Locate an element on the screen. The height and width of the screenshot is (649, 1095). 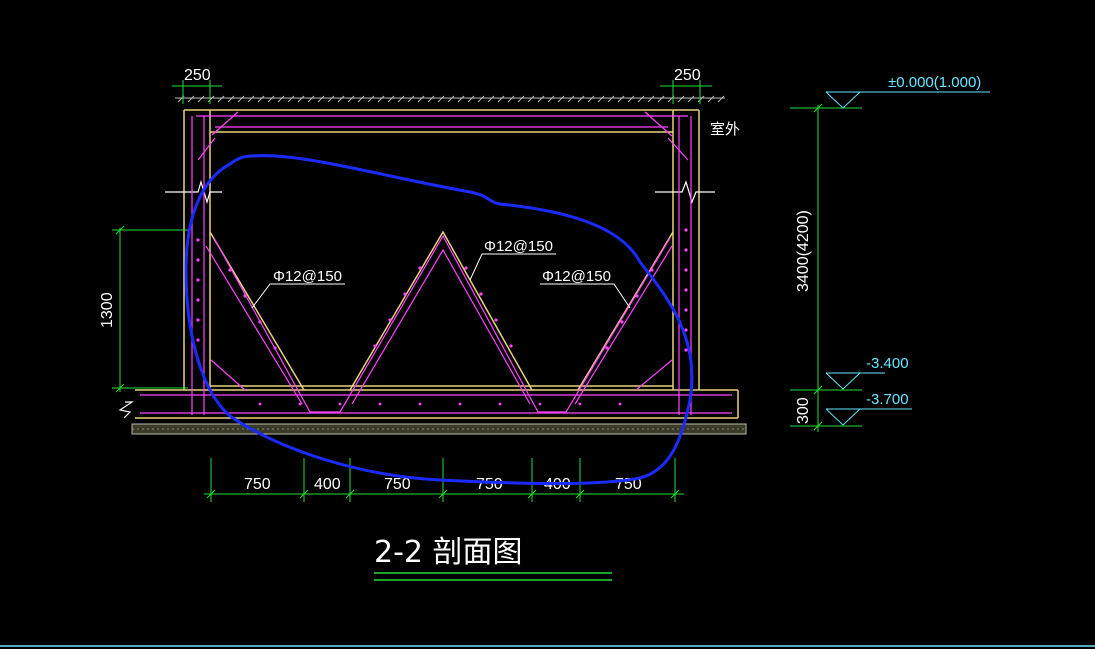
outdoor-label: 室外 is located at coordinates (725, 129).